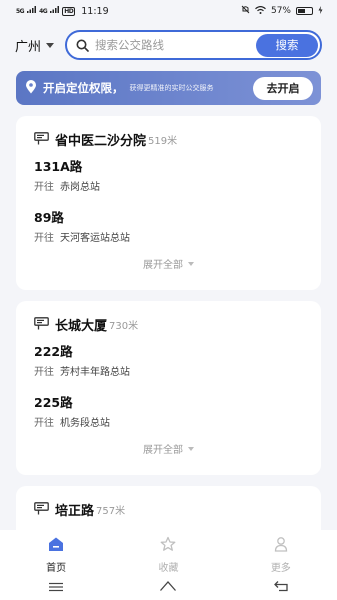 This screenshot has height=600, width=337. I want to click on location-banner-subtitle: 获得更精准的实时公交服务, so click(171, 88).